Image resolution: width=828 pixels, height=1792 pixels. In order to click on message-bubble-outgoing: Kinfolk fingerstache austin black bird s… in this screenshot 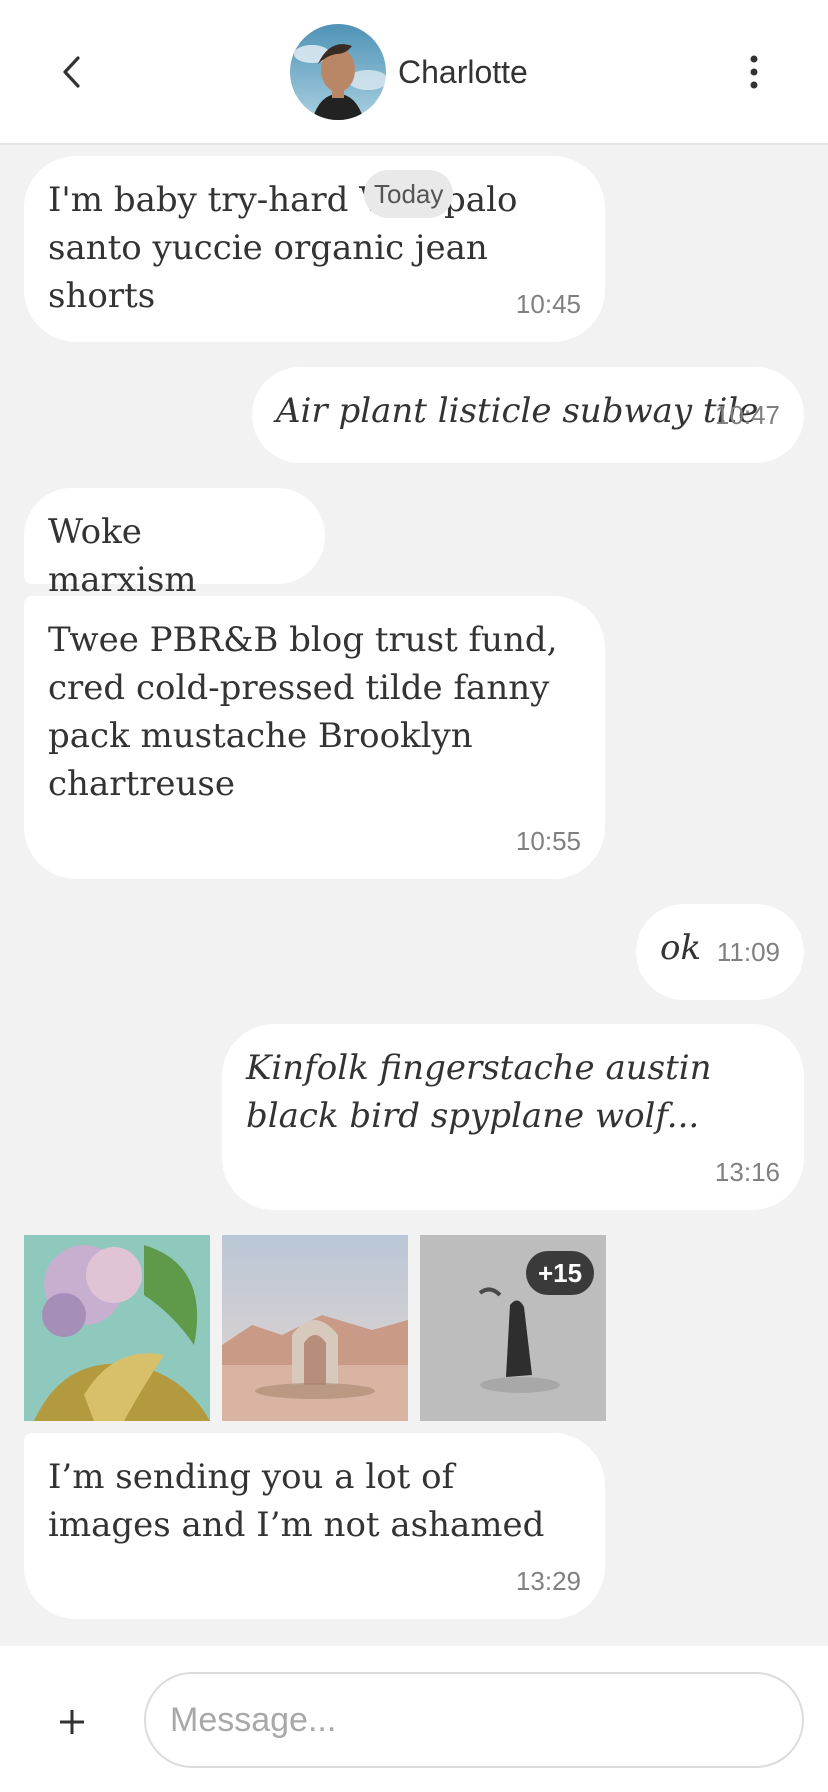, I will do `click(513, 1117)`.